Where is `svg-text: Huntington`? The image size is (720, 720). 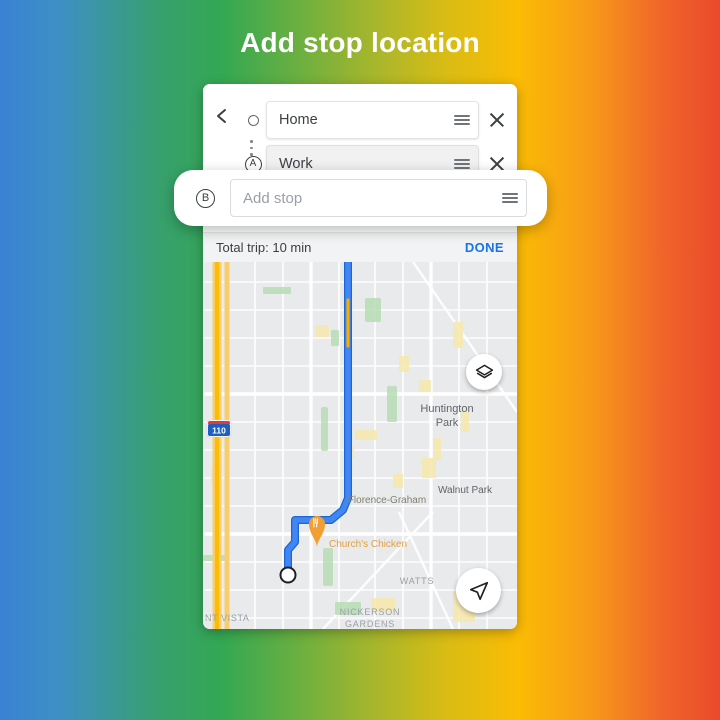
svg-text: Huntington is located at coordinates (446, 409).